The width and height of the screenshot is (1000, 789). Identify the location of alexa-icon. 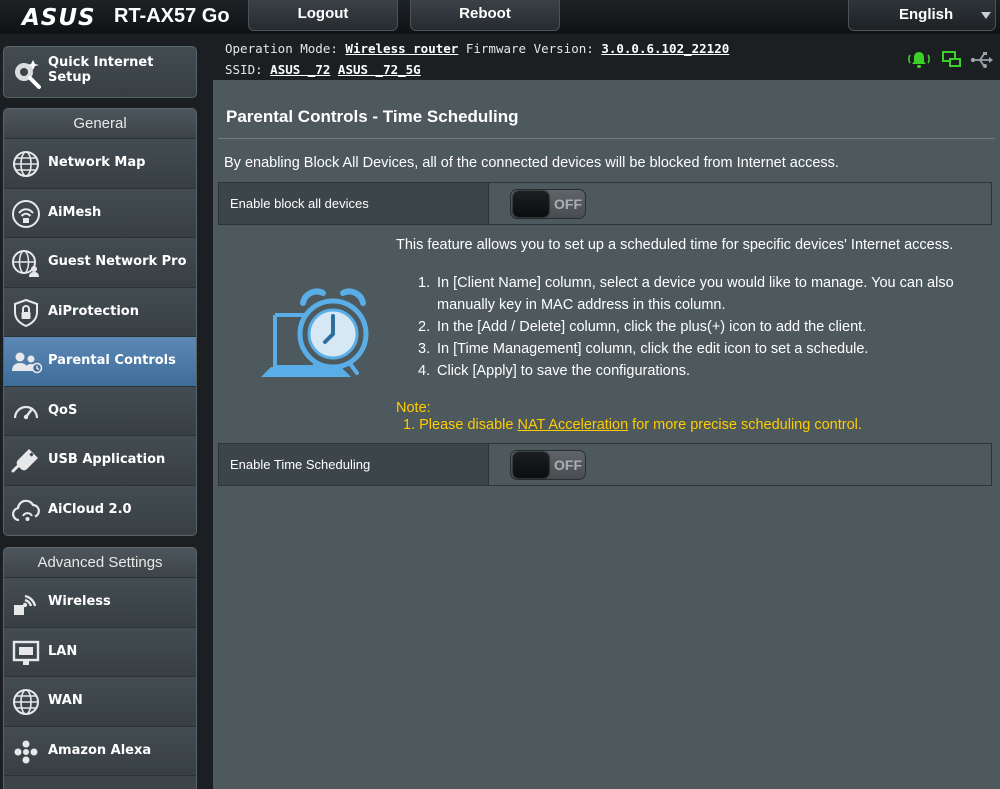
(26, 752).